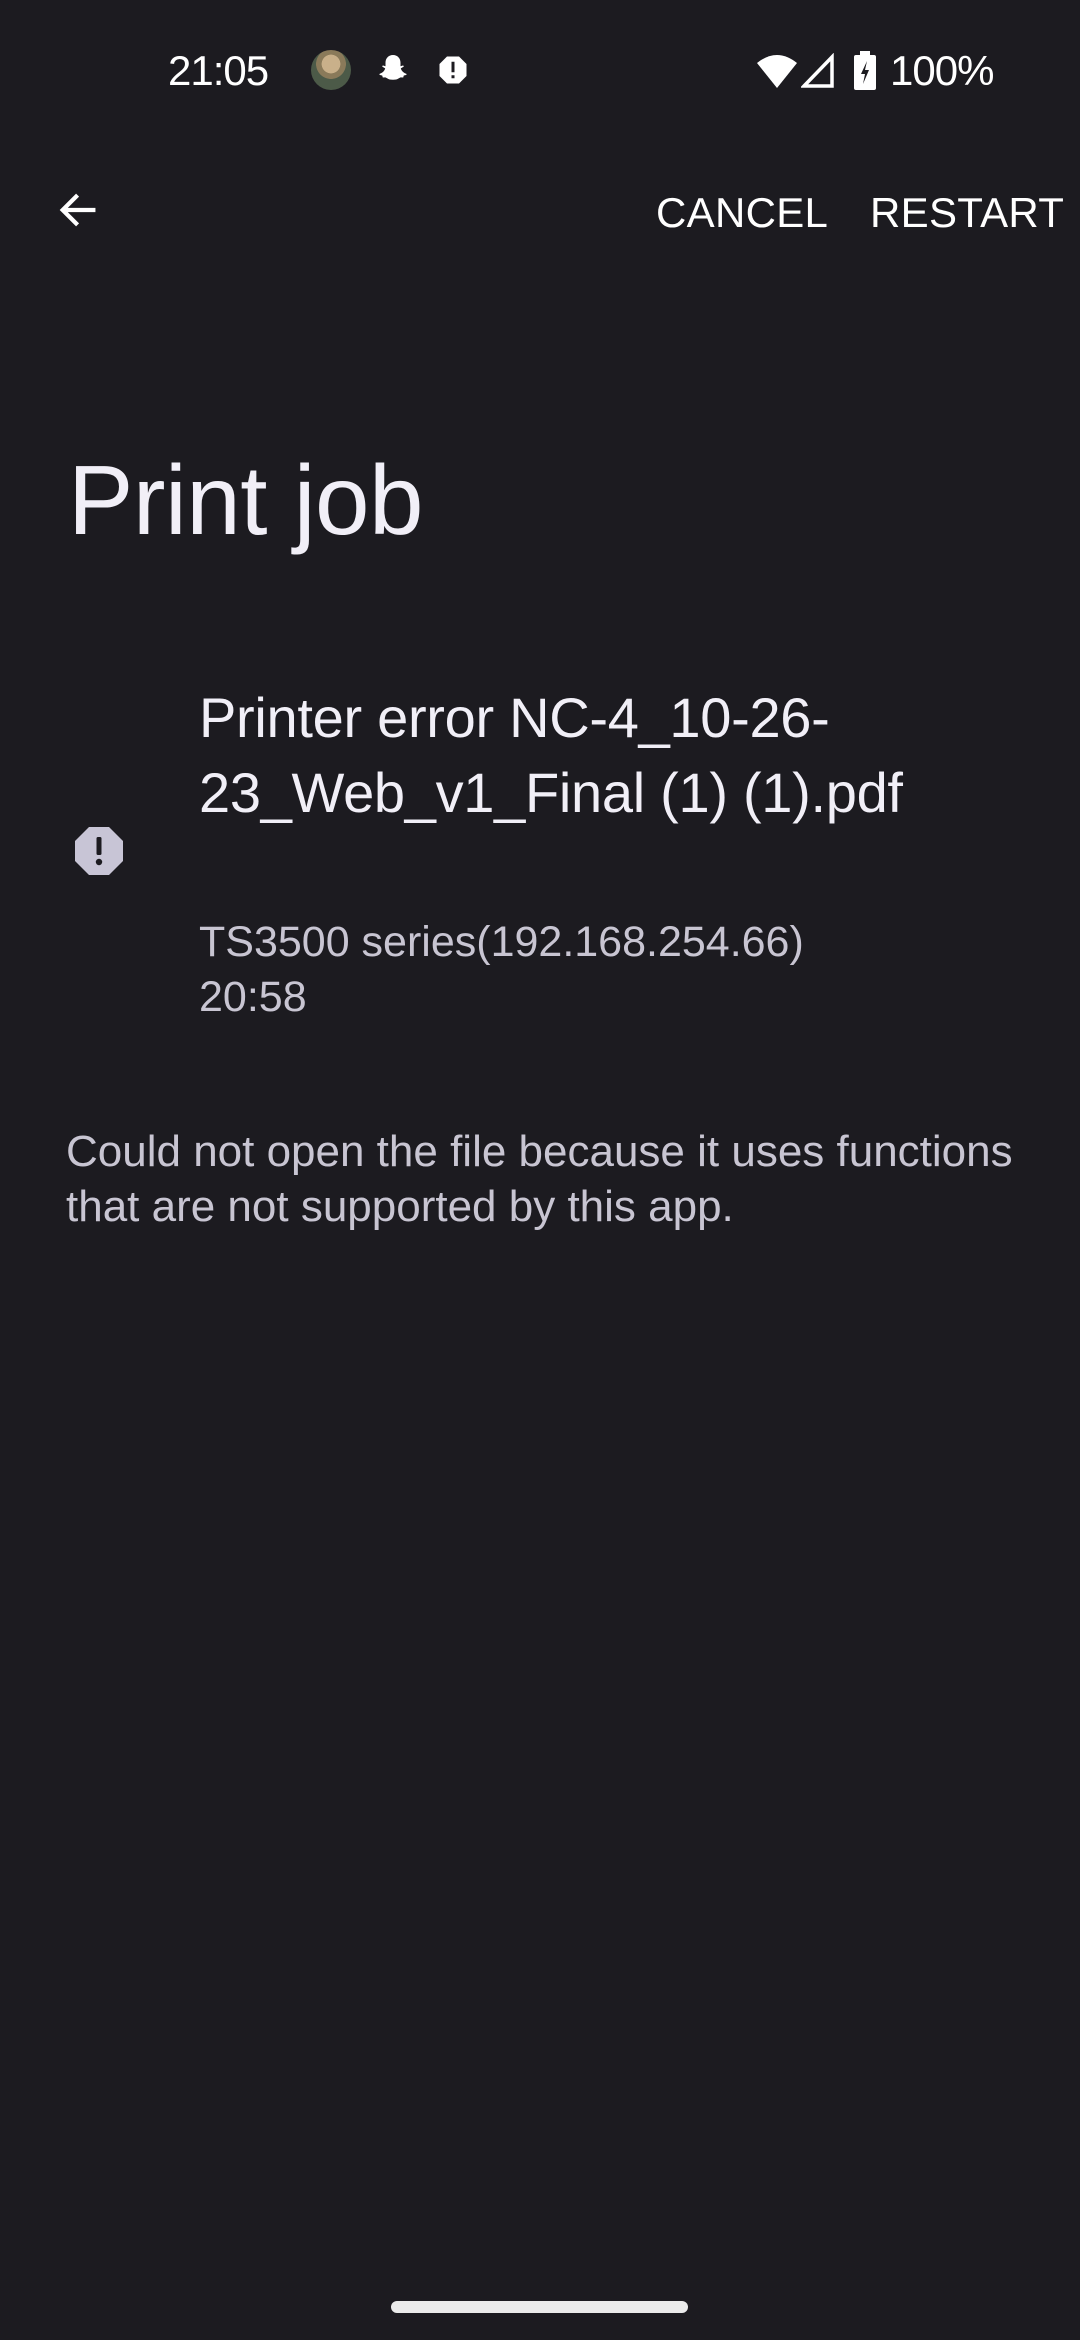  I want to click on arrow-back-icon, so click(77, 210).